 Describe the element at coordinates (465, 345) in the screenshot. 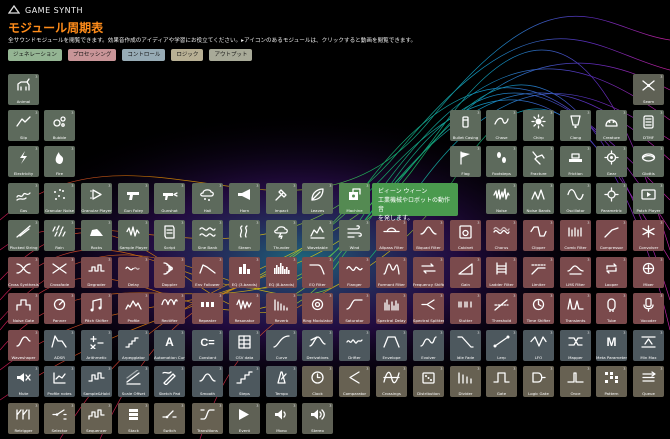

I see `module-tile-idlefade: 3 Idle Fade` at that location.